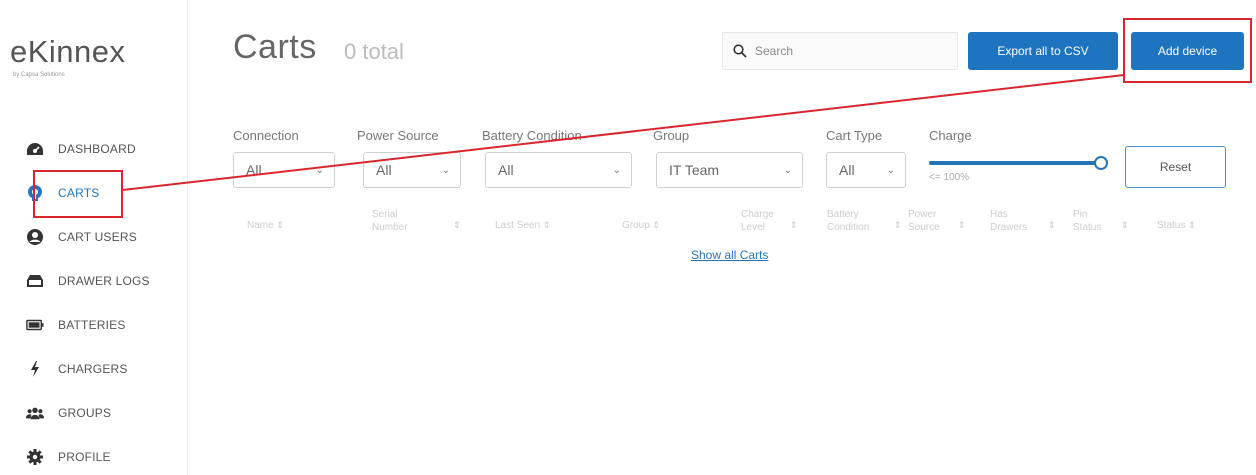  What do you see at coordinates (843, 214) in the screenshot?
I see `column-header-label: Battery` at bounding box center [843, 214].